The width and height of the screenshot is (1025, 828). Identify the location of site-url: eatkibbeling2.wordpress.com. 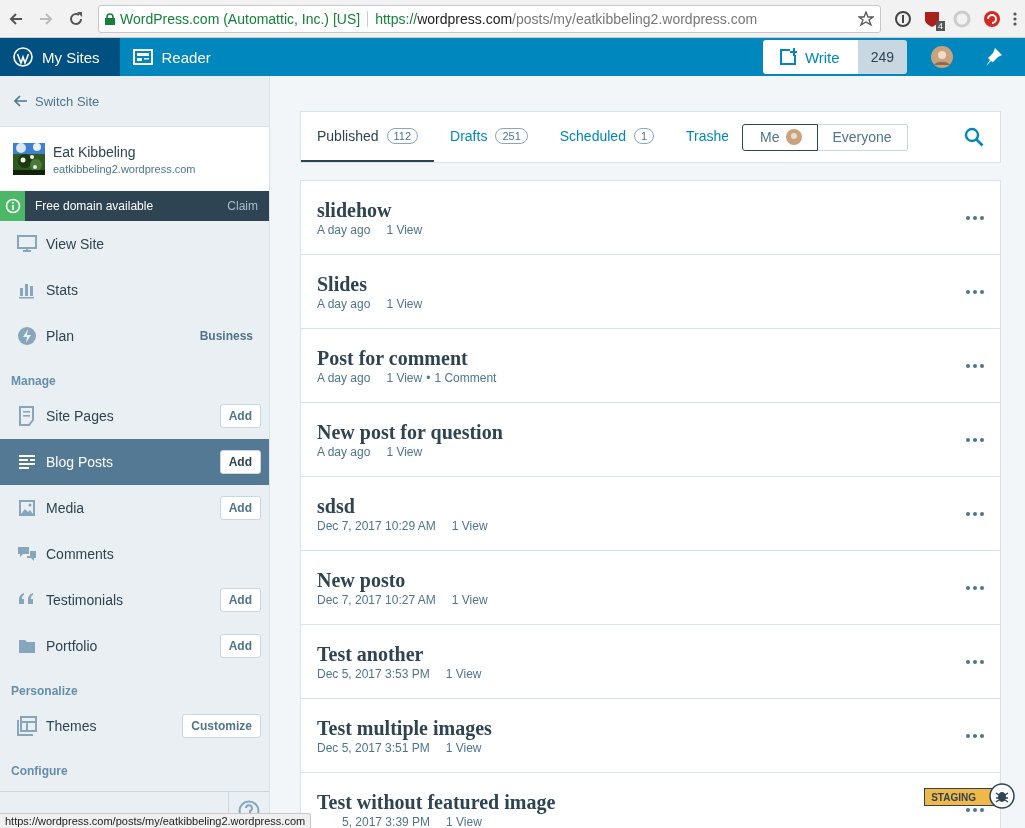
(124, 168).